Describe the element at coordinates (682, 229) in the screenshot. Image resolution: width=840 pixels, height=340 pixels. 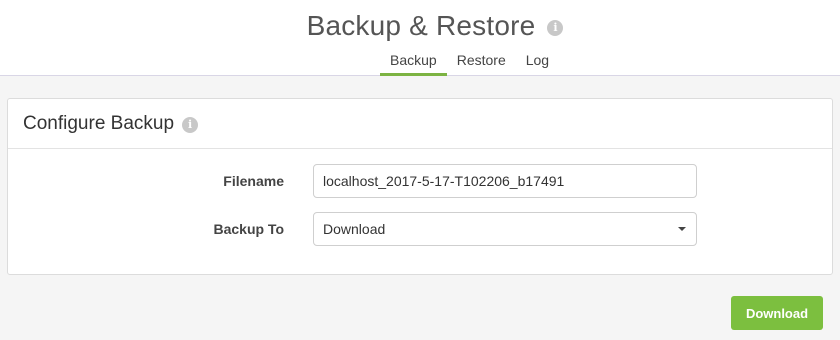
I see `chevron-down-icon` at that location.